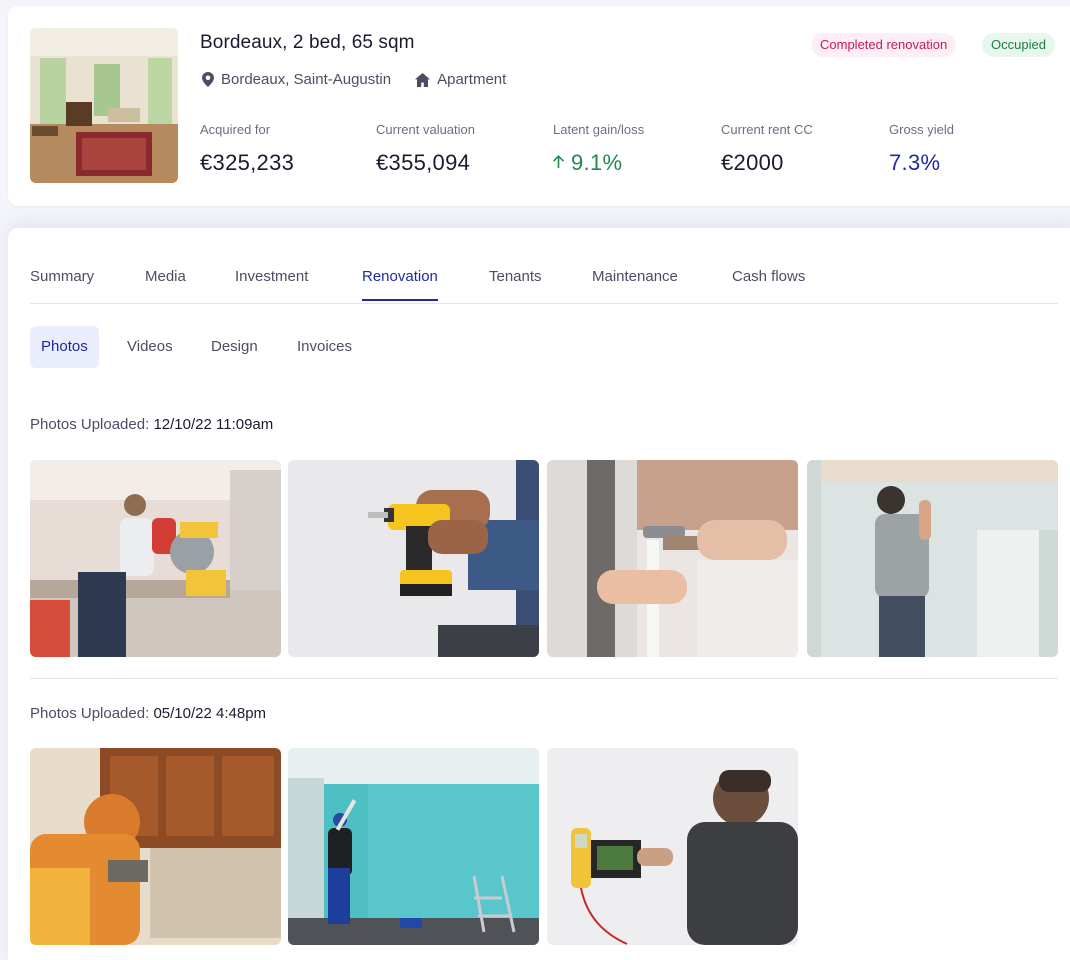 Image resolution: width=1070 pixels, height=960 pixels. Describe the element at coordinates (247, 162) in the screenshot. I see `stat-value: €325,233` at that location.